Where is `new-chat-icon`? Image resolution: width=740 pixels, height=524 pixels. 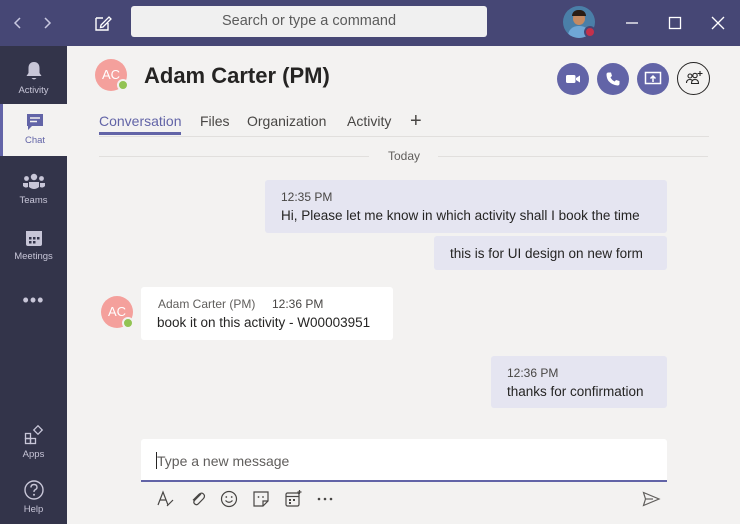 new-chat-icon is located at coordinates (103, 23).